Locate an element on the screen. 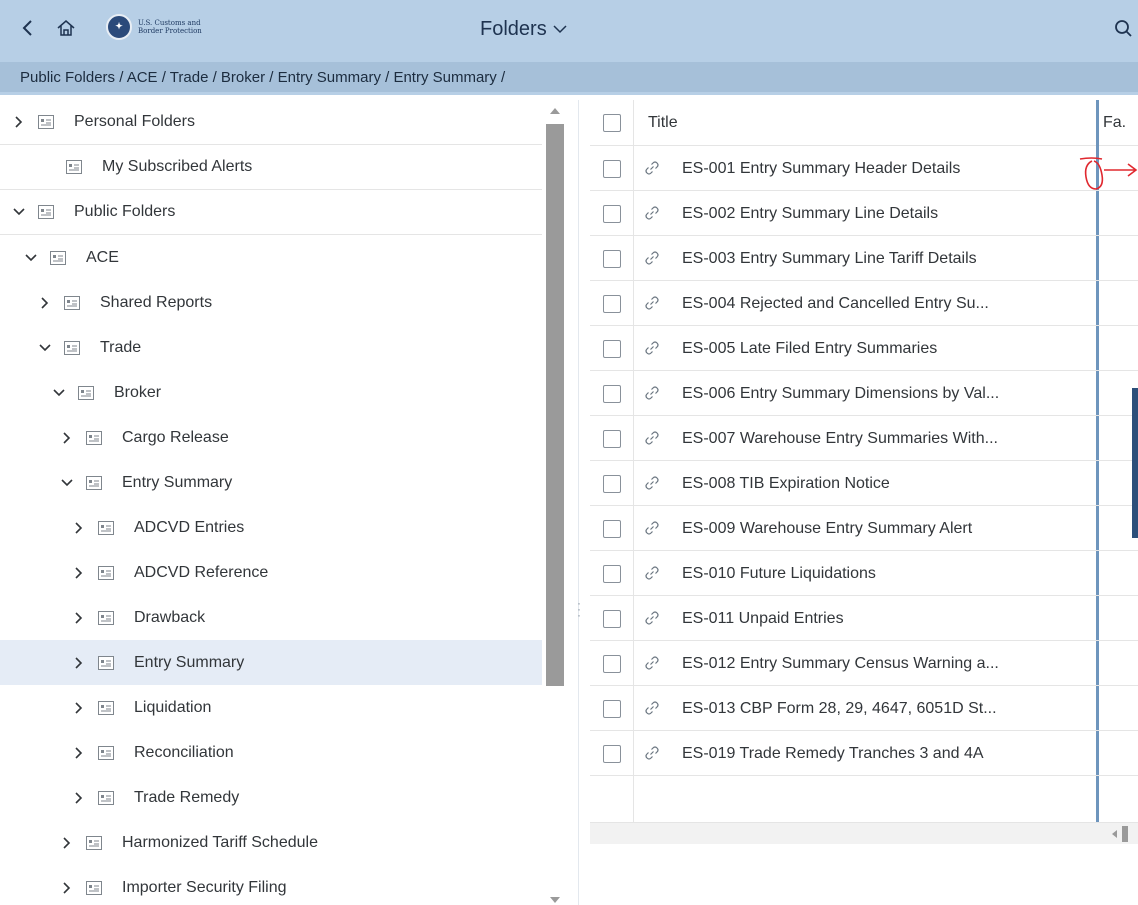 The width and height of the screenshot is (1138, 905). report-title: ES-001 Entry Summary Header Details is located at coordinates (821, 168).